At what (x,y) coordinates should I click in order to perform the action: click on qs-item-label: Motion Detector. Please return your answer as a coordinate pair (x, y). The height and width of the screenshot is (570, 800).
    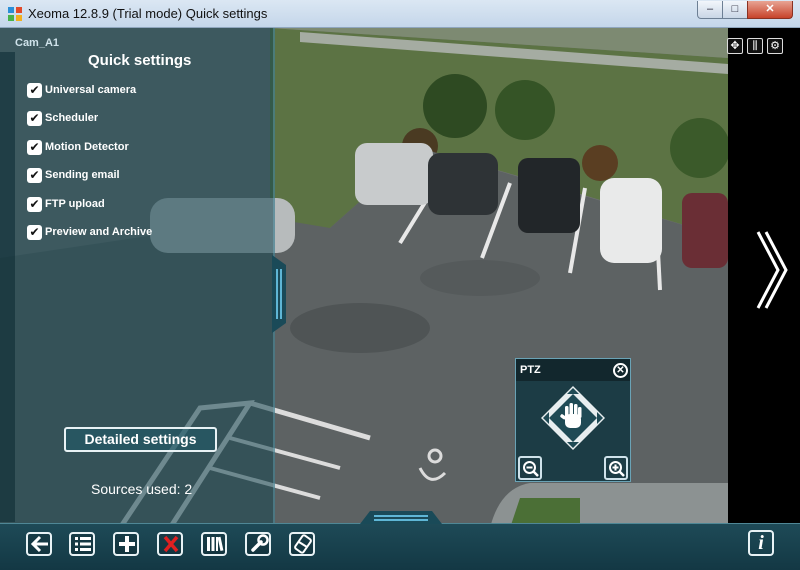
    Looking at the image, I should click on (87, 147).